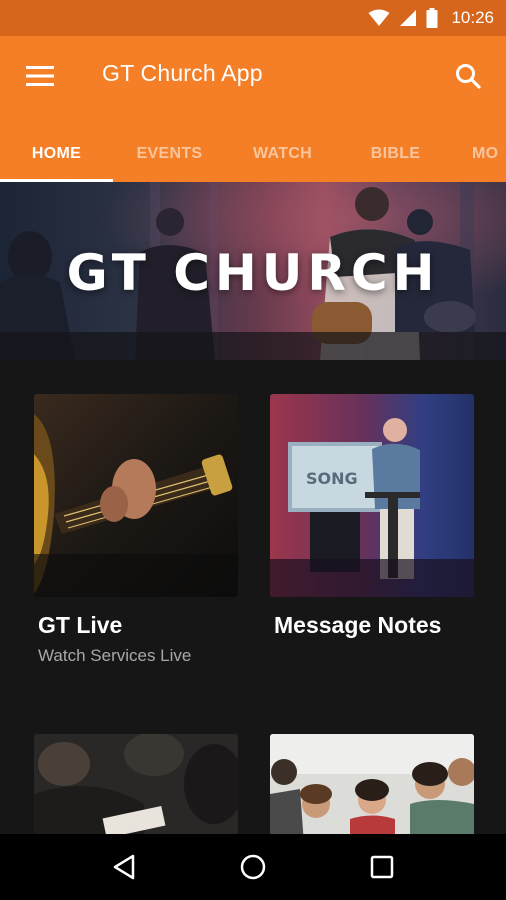  What do you see at coordinates (169, 154) in the screenshot?
I see `tab-events: EVENTS` at bounding box center [169, 154].